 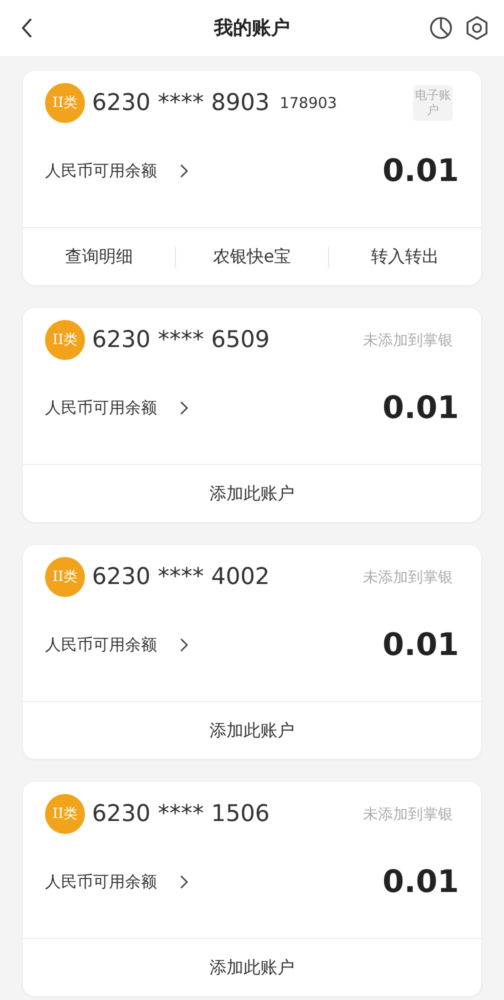 What do you see at coordinates (405, 256) in the screenshot?
I see `action-button: 转入转出` at bounding box center [405, 256].